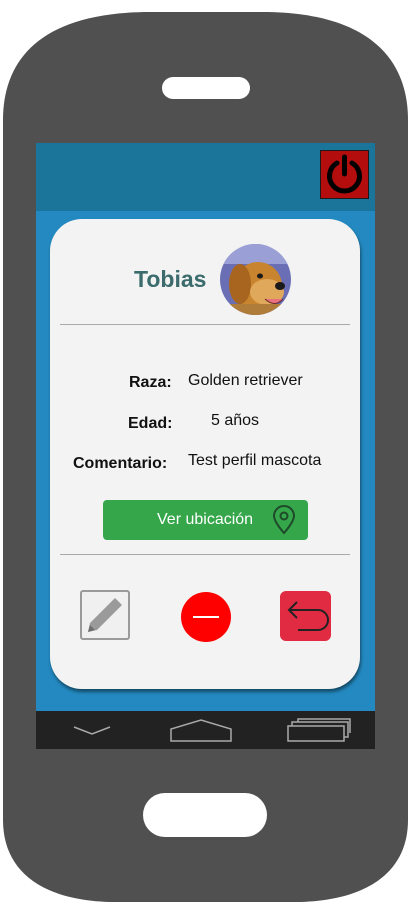 The height and width of the screenshot is (911, 411). I want to click on comment-label: Comentario:, so click(120, 463).